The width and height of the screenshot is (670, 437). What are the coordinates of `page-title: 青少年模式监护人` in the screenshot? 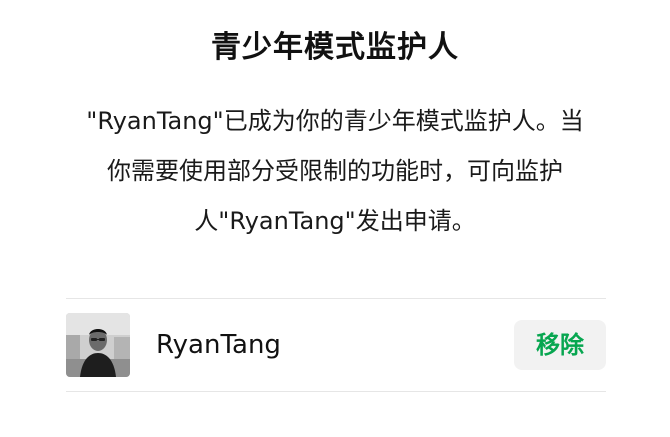 It's located at (335, 47).